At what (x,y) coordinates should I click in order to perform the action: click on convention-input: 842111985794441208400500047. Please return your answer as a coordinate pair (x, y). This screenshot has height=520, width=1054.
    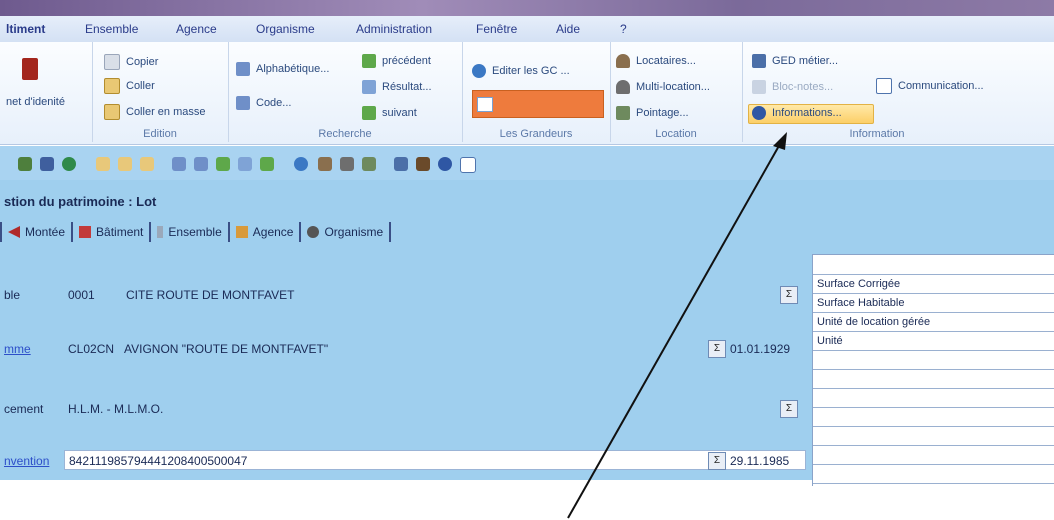
    Looking at the image, I should click on (435, 460).